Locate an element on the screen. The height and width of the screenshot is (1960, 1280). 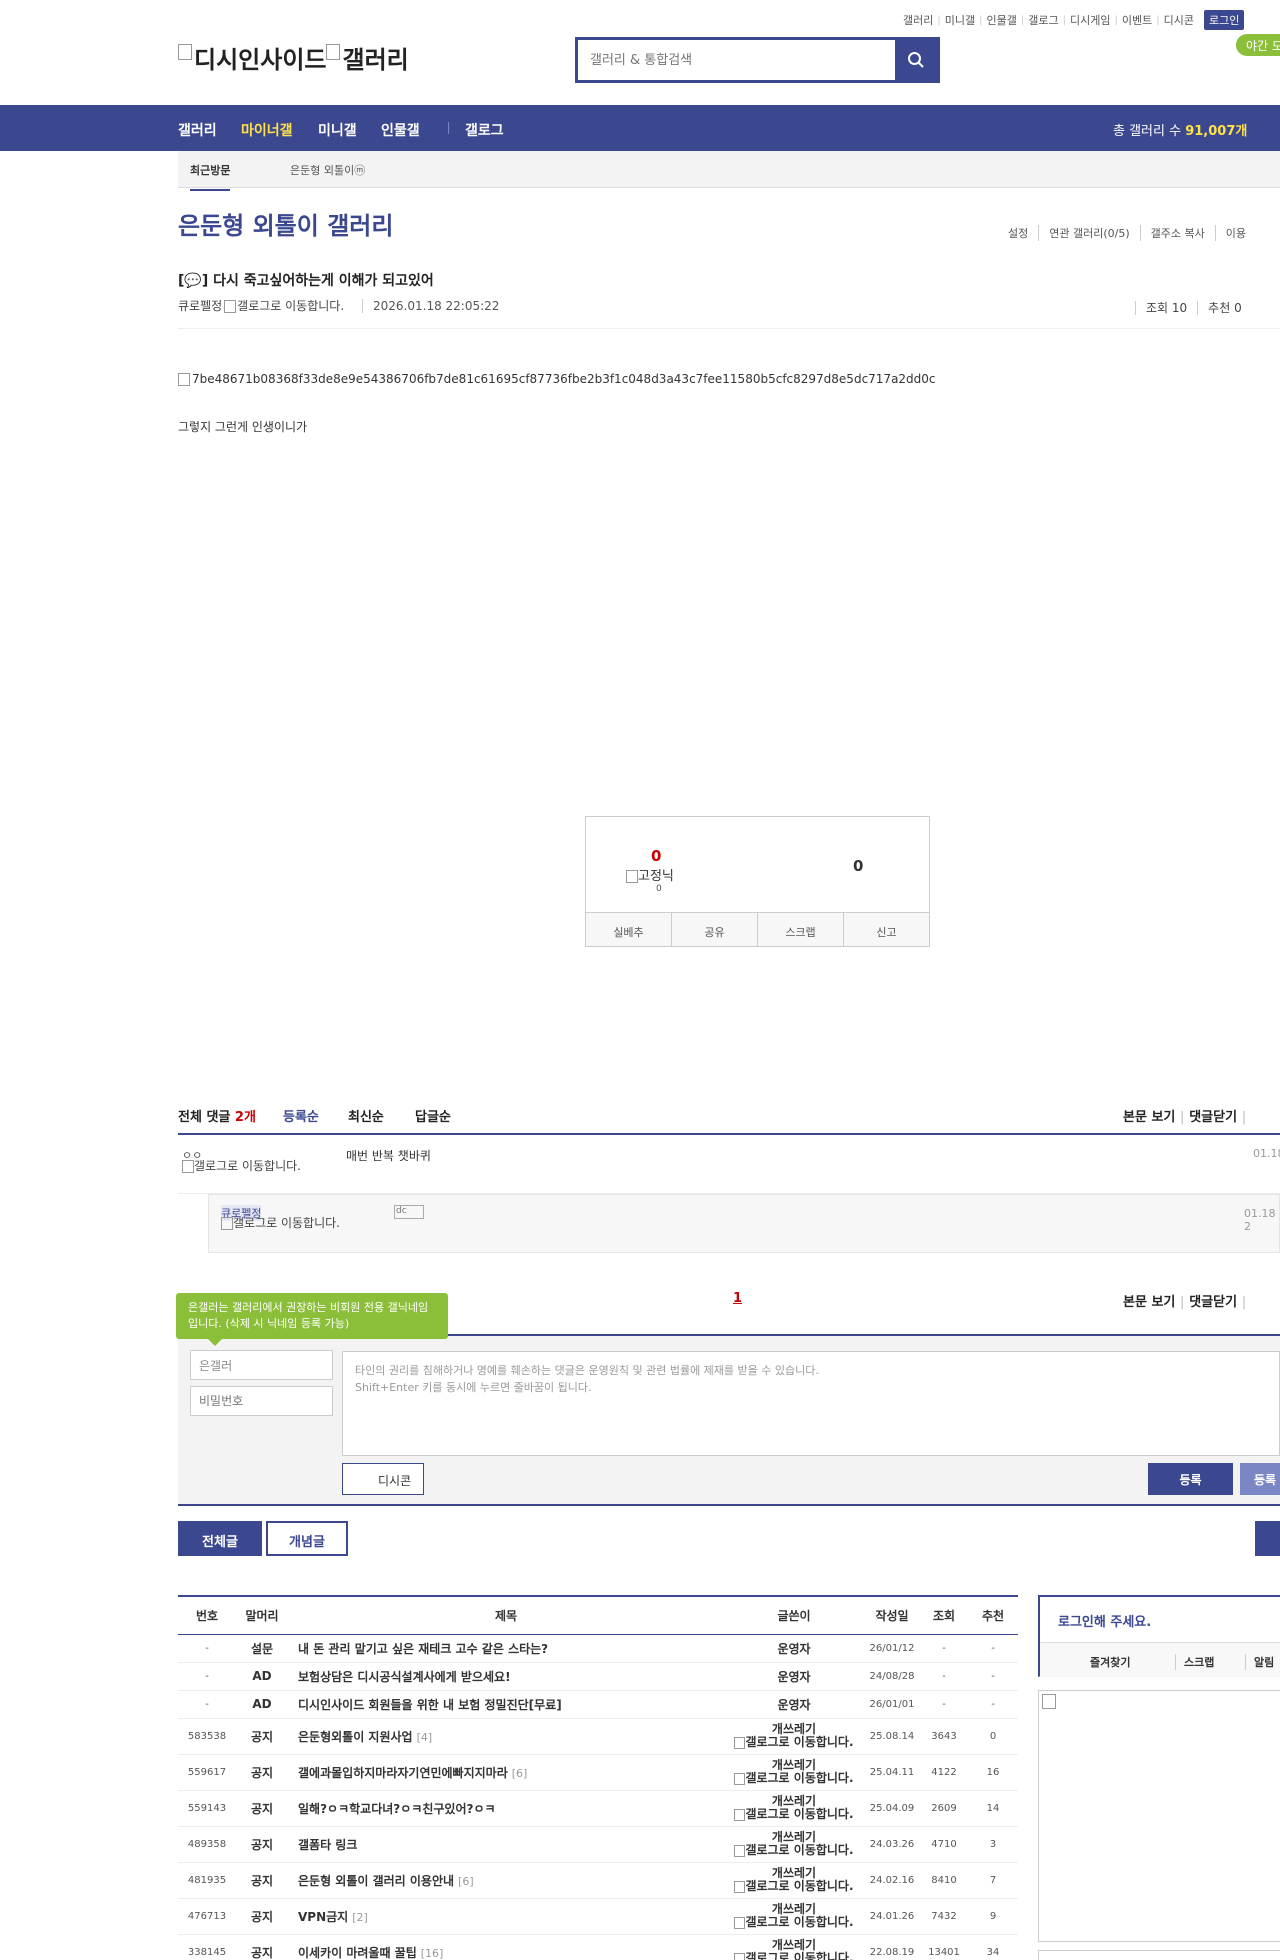
post-title-link: 은둔형외톨이 지원사업 [4] is located at coordinates (506, 1736).